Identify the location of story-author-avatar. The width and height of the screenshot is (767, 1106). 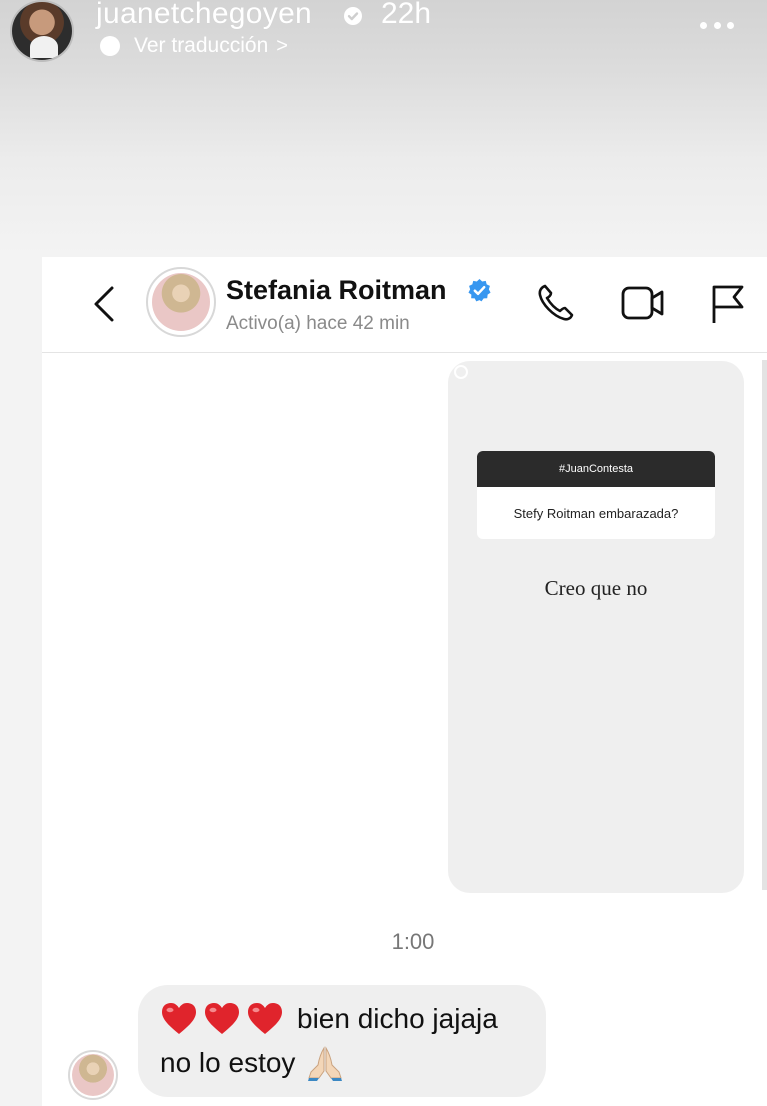
(42, 31).